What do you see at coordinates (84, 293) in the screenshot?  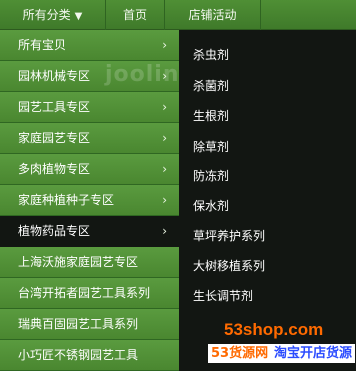 I see `category-label: 台湾开拓者园艺工具系列` at bounding box center [84, 293].